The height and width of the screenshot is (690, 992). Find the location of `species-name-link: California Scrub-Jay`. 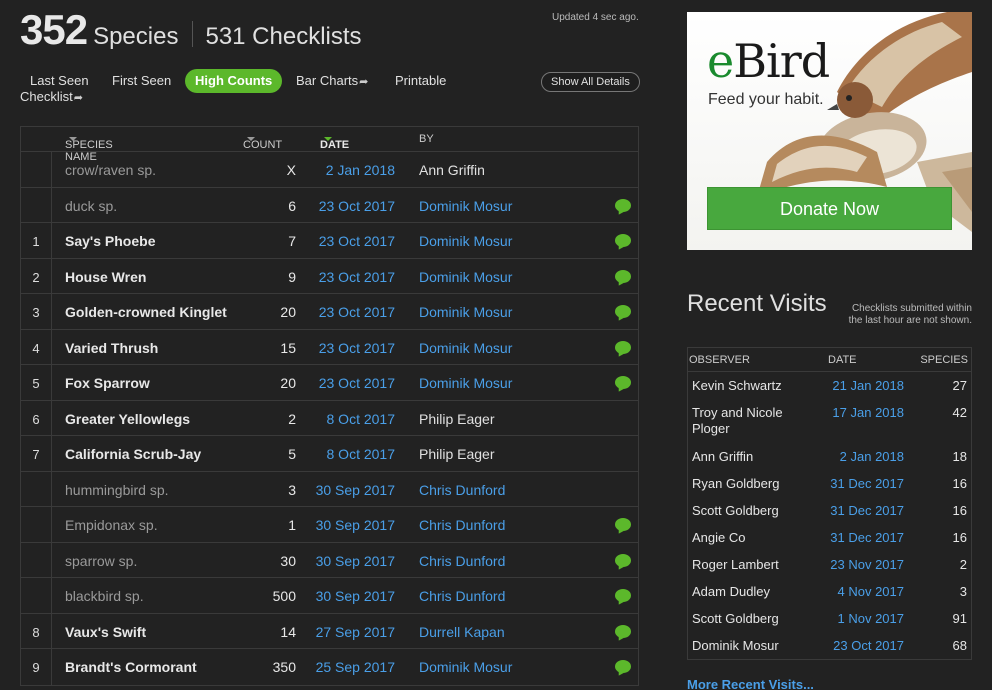

species-name-link: California Scrub-Jay is located at coordinates (133, 454).